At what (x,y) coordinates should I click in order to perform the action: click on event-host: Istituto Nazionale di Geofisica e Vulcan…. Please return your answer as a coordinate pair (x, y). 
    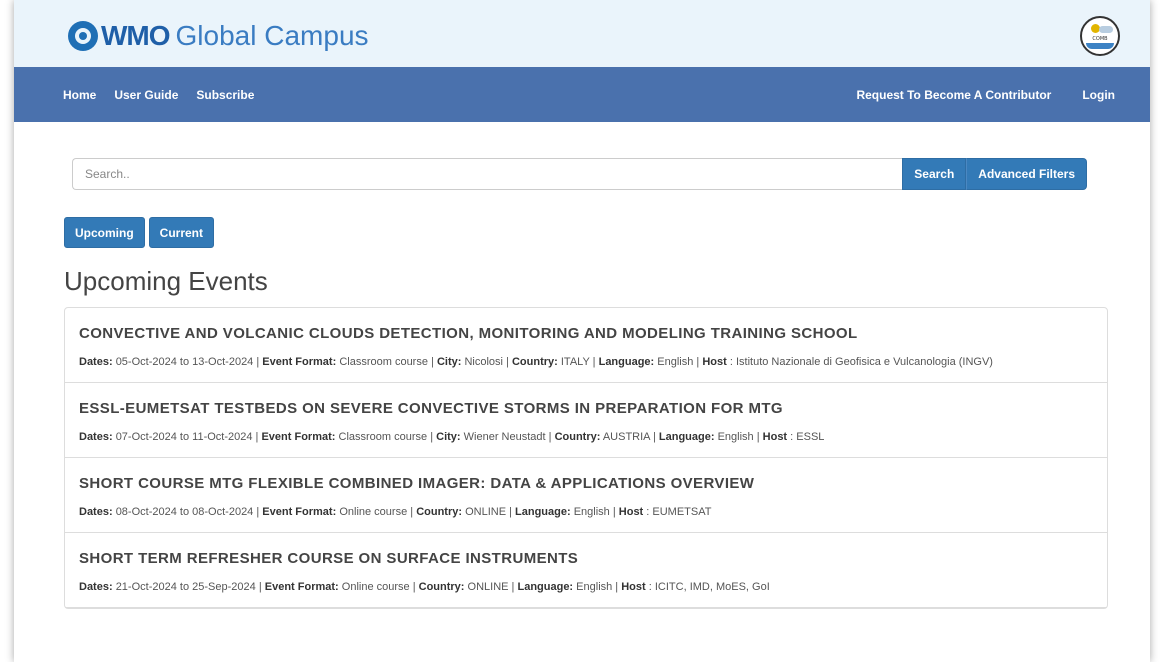
    Looking at the image, I should click on (864, 362).